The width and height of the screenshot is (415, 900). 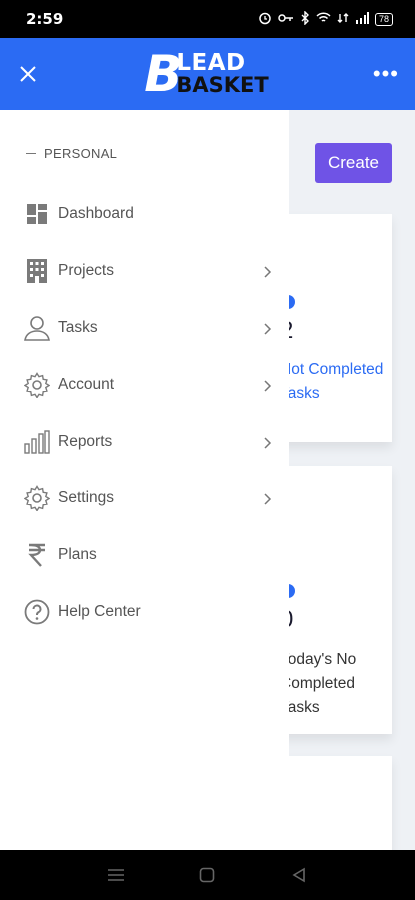 What do you see at coordinates (85, 441) in the screenshot?
I see `menu-item-label: Reports` at bounding box center [85, 441].